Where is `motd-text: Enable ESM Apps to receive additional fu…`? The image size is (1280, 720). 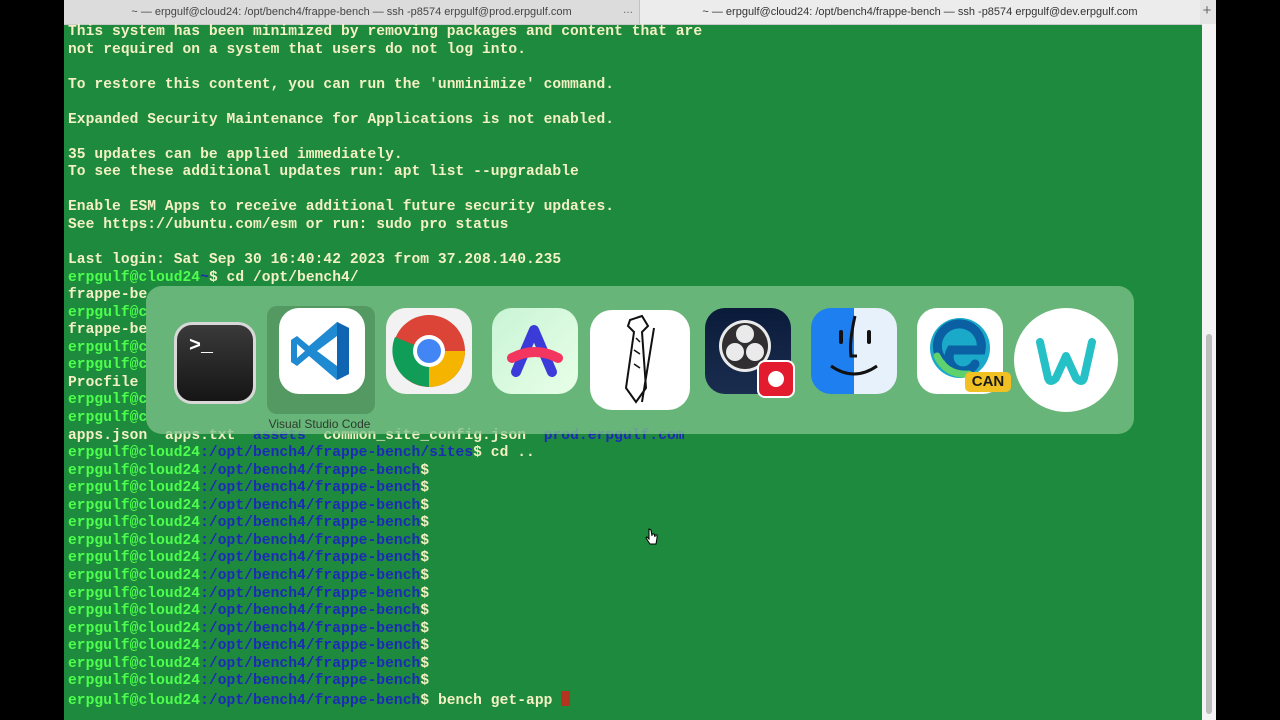 motd-text: Enable ESM Apps to receive additional fu… is located at coordinates (341, 207).